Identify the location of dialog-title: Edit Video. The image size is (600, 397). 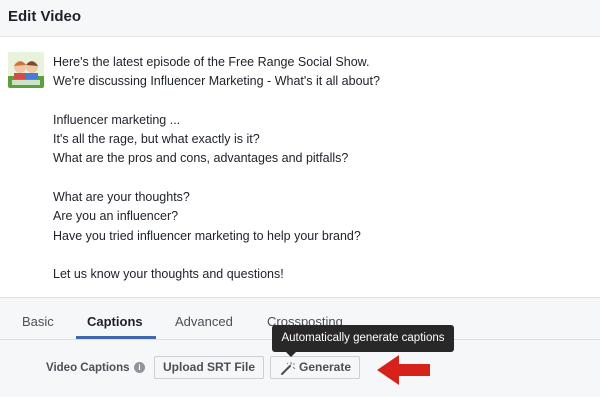
(45, 16).